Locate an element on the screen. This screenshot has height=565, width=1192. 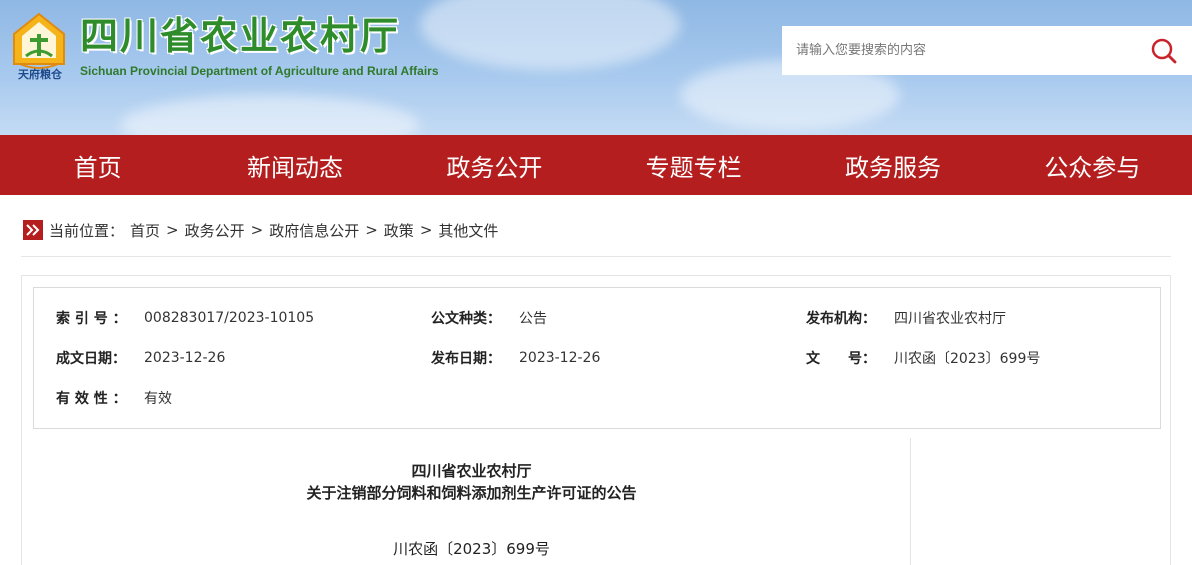
search-box is located at coordinates (987, 50).